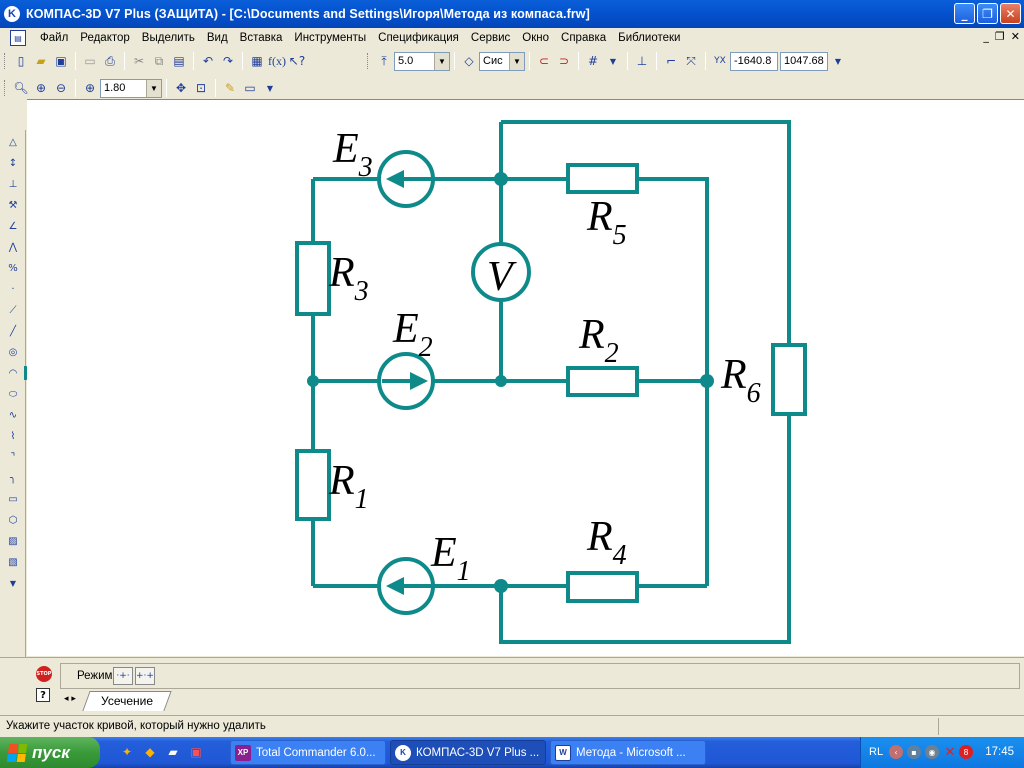 This screenshot has height=768, width=1024. I want to click on rectangle-tool-icon: ▭, so click(13, 499).